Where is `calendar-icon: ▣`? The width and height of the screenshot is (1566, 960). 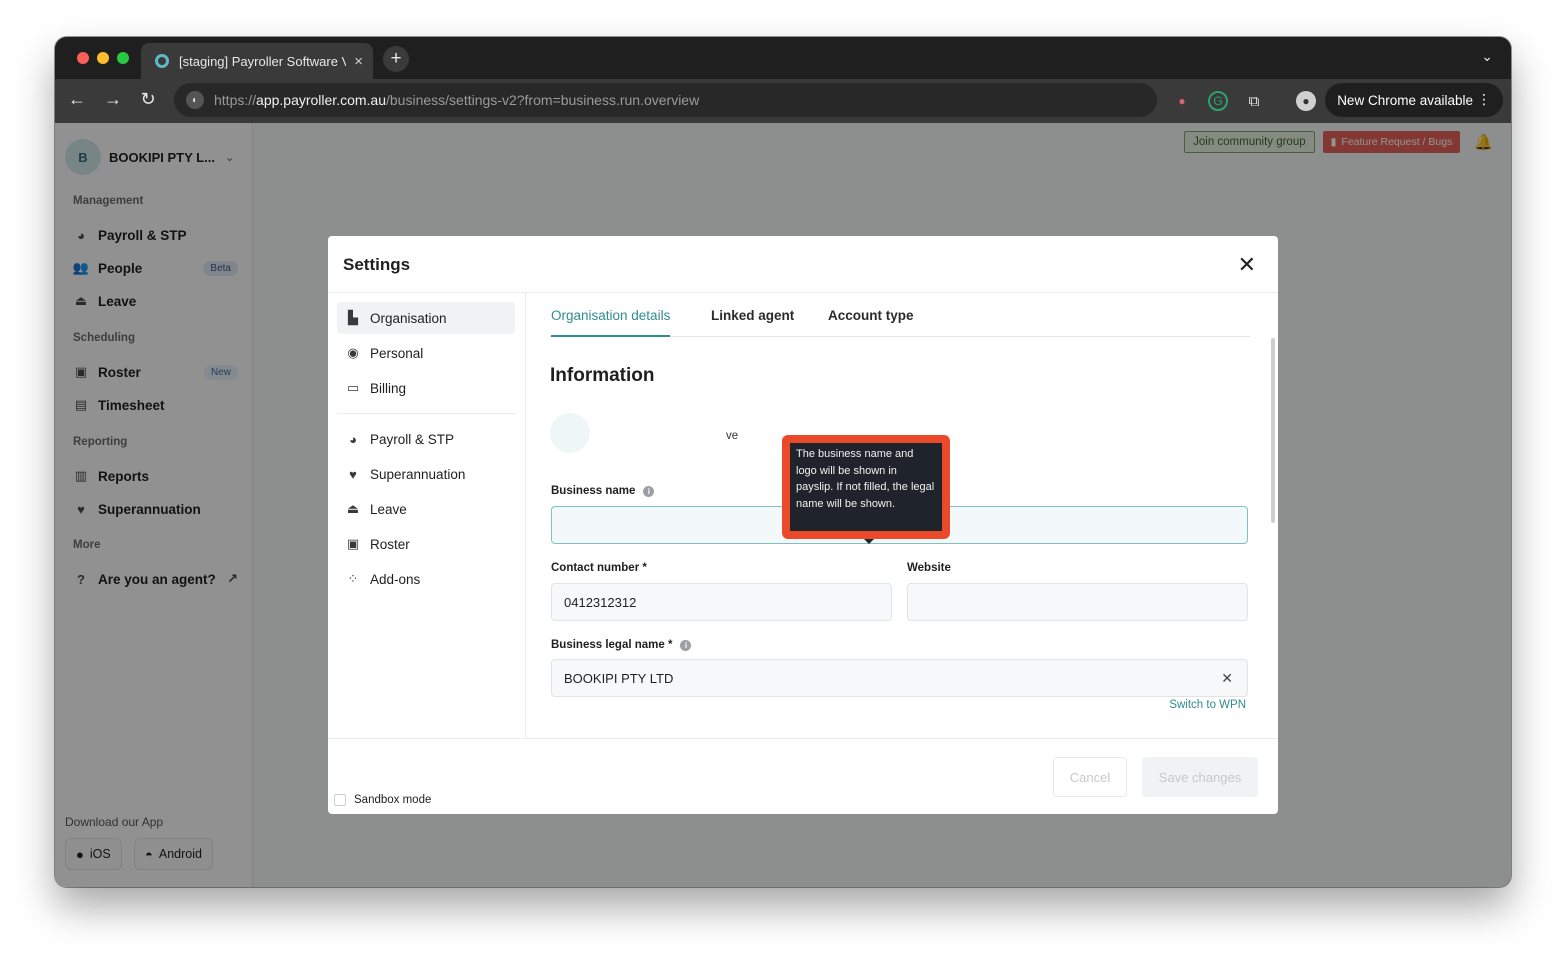 calendar-icon: ▣ is located at coordinates (353, 543).